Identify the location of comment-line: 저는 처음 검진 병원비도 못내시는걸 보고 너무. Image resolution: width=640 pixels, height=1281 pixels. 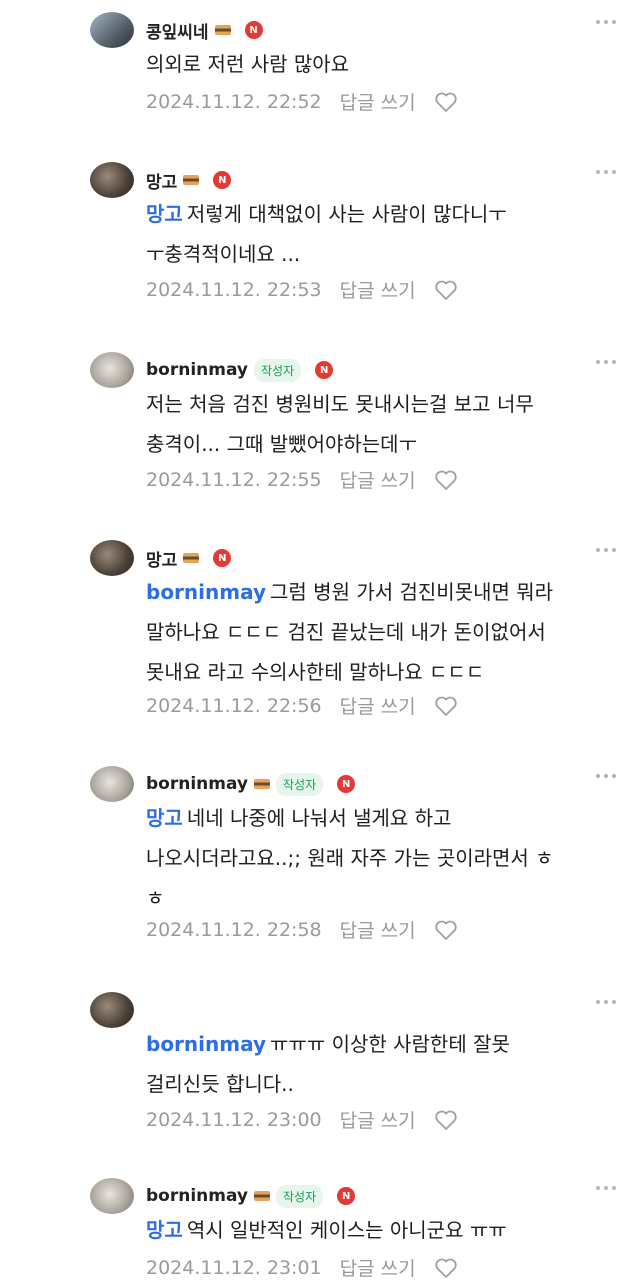
(340, 404).